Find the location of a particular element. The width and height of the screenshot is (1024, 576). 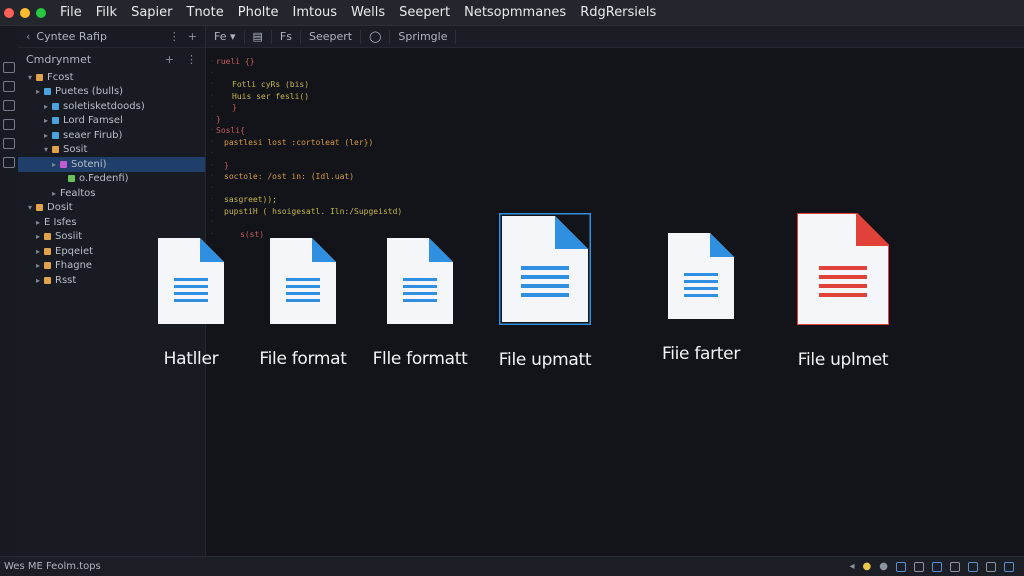

menu-item: Netsopmmanes is located at coordinates (515, 12).